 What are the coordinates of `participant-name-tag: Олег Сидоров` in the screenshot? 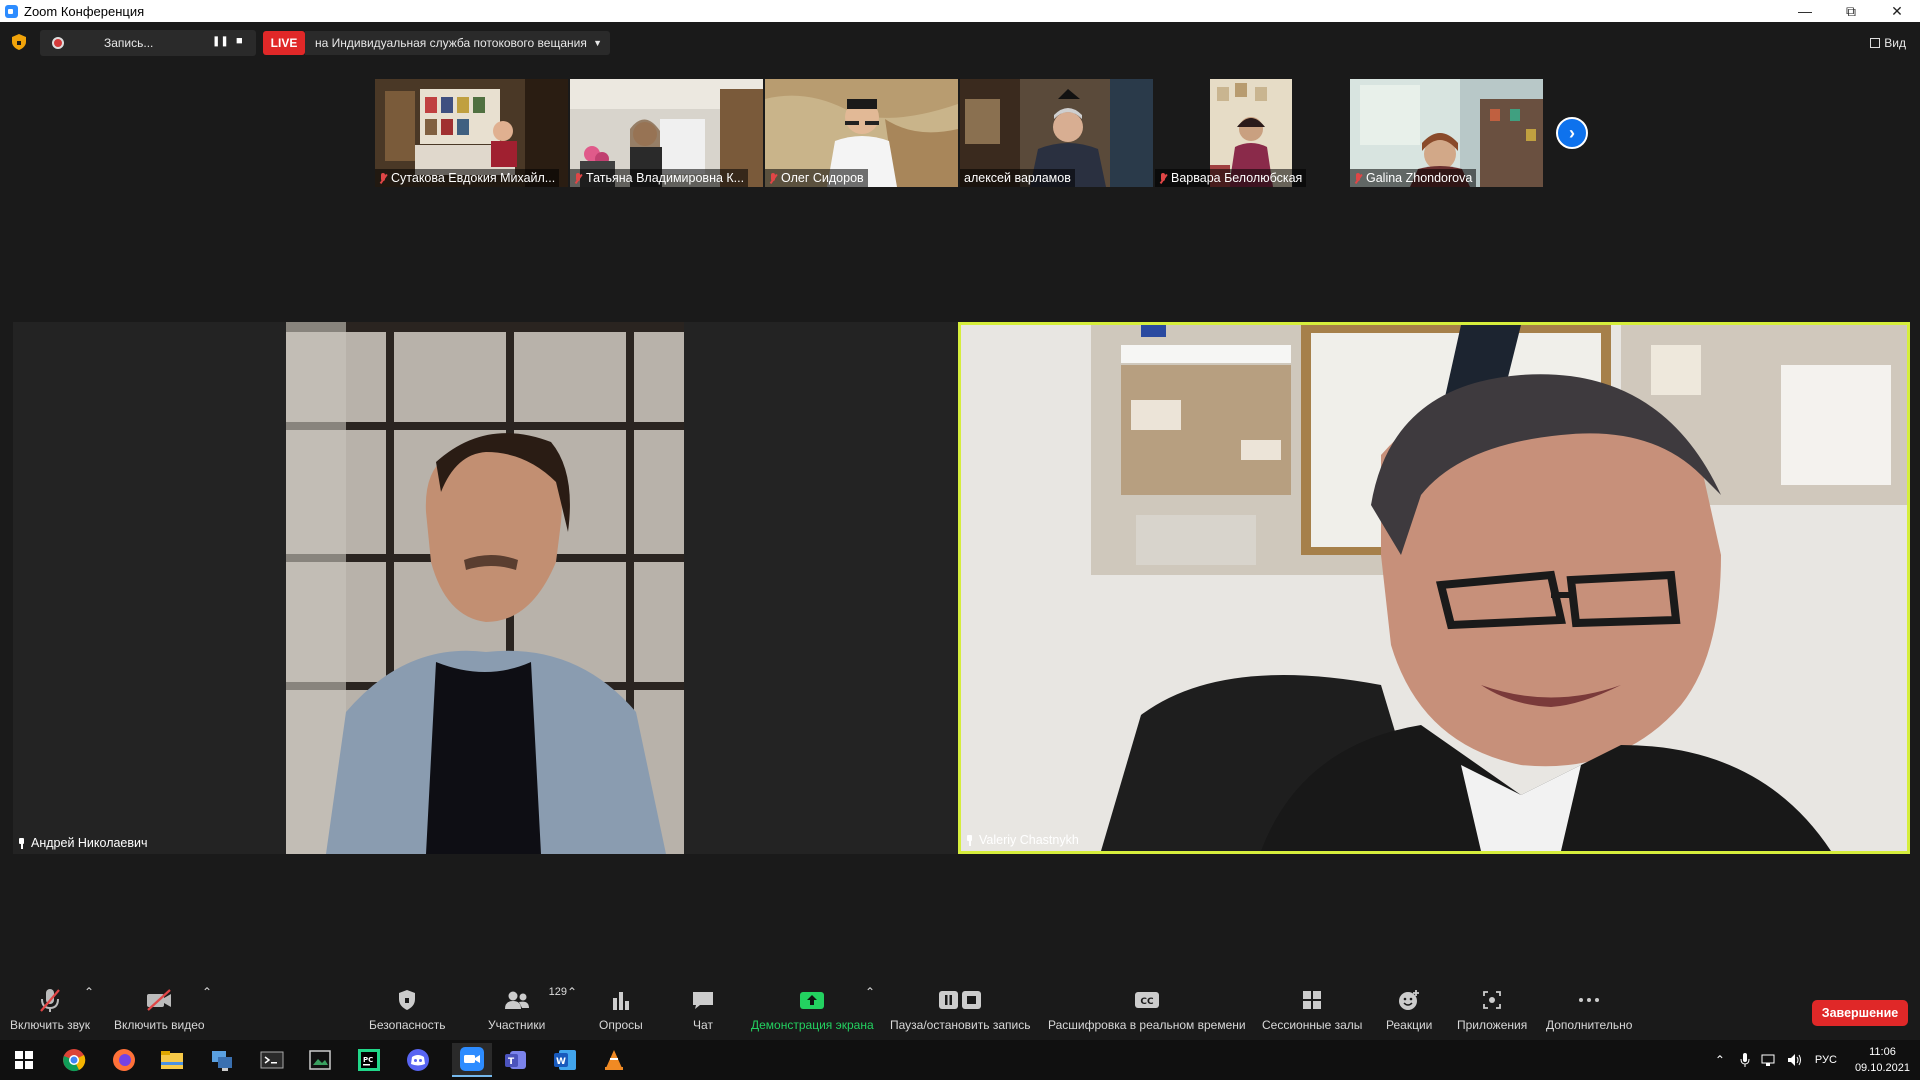 It's located at (816, 178).